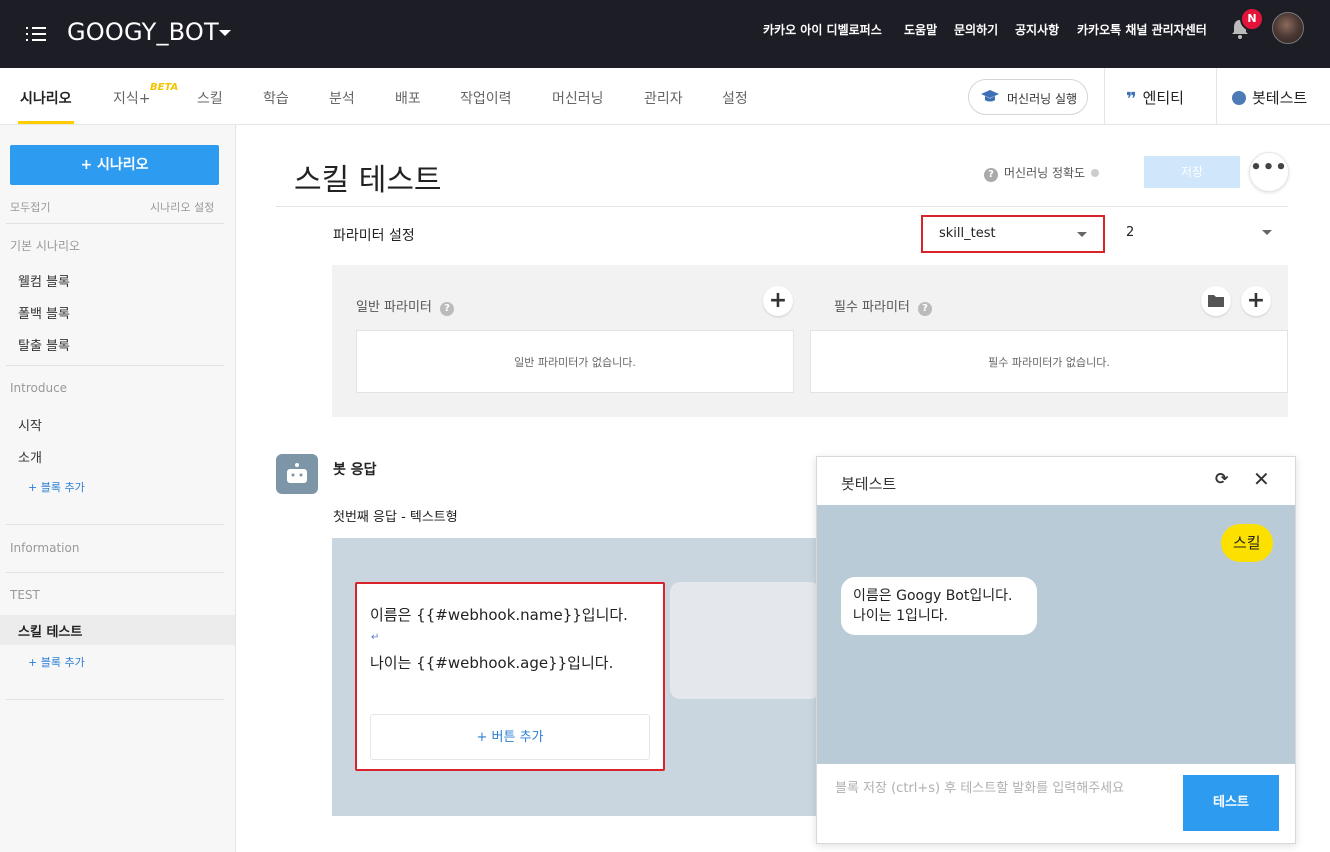 Image resolution: width=1330 pixels, height=852 pixels. What do you see at coordinates (933, 596) in the screenshot?
I see `bot-message-line-1: 이름은 Googy Bot입니다.` at bounding box center [933, 596].